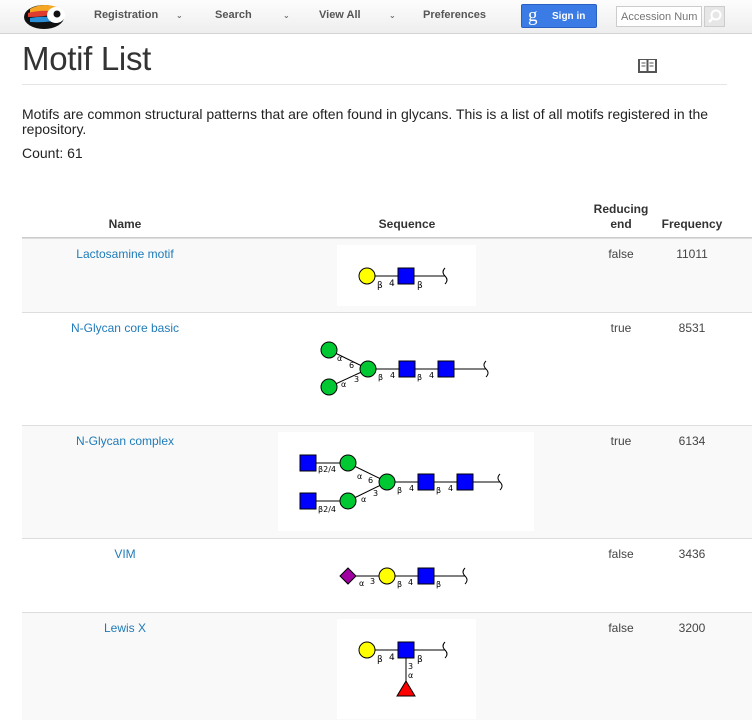 This screenshot has width=752, height=720. What do you see at coordinates (87, 58) in the screenshot?
I see `page-title: Motif List` at bounding box center [87, 58].